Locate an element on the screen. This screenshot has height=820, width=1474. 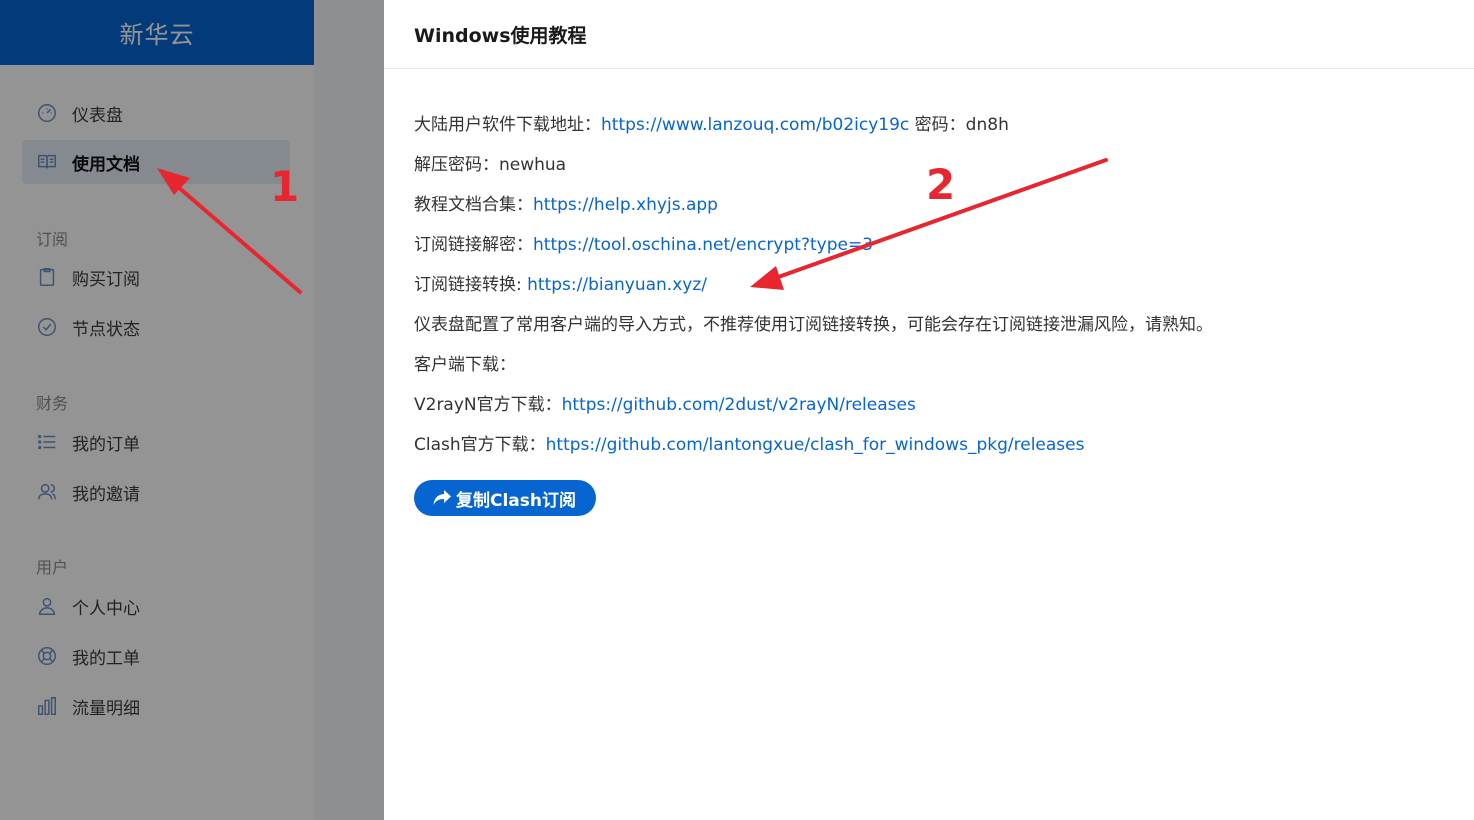
copy-clash-subscription-button: 复制Clash订阅 is located at coordinates (505, 498).